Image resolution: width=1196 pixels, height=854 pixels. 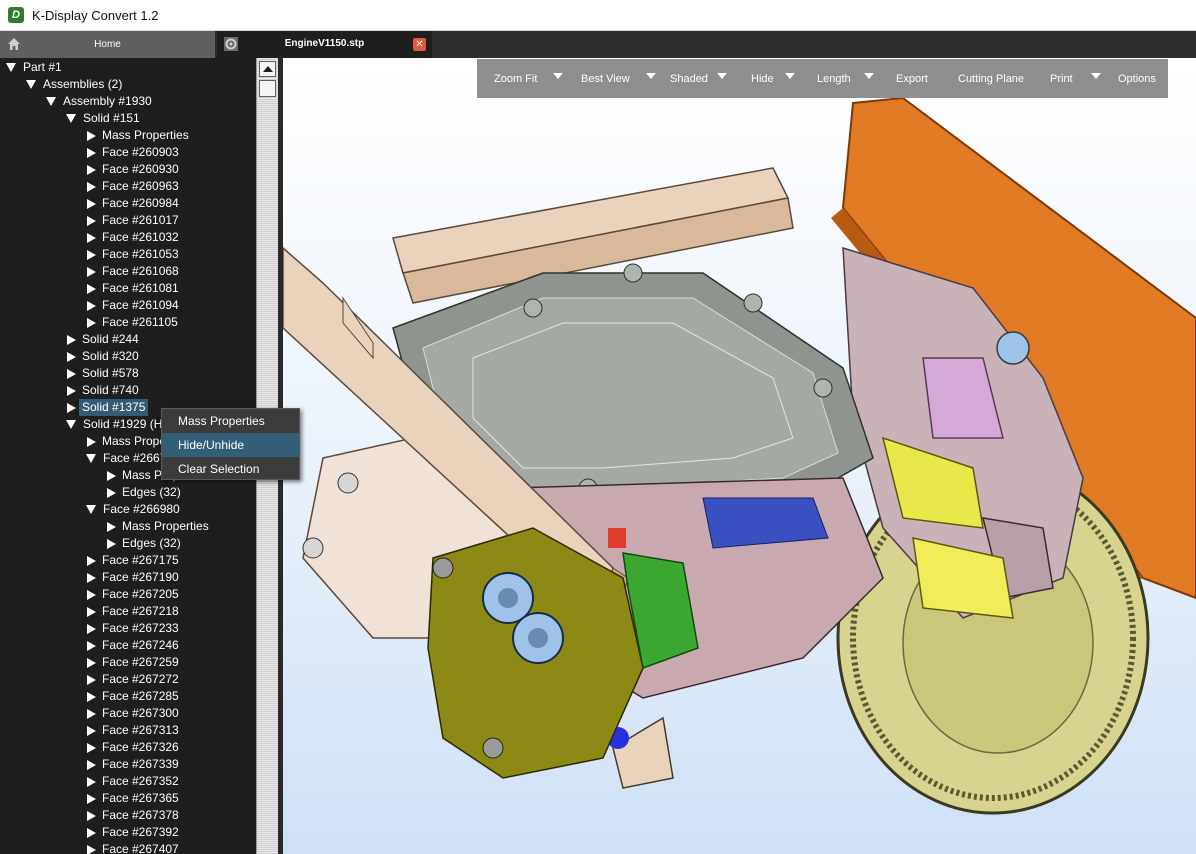 I want to click on toolbar-button-length: Length, so click(x=845, y=78).